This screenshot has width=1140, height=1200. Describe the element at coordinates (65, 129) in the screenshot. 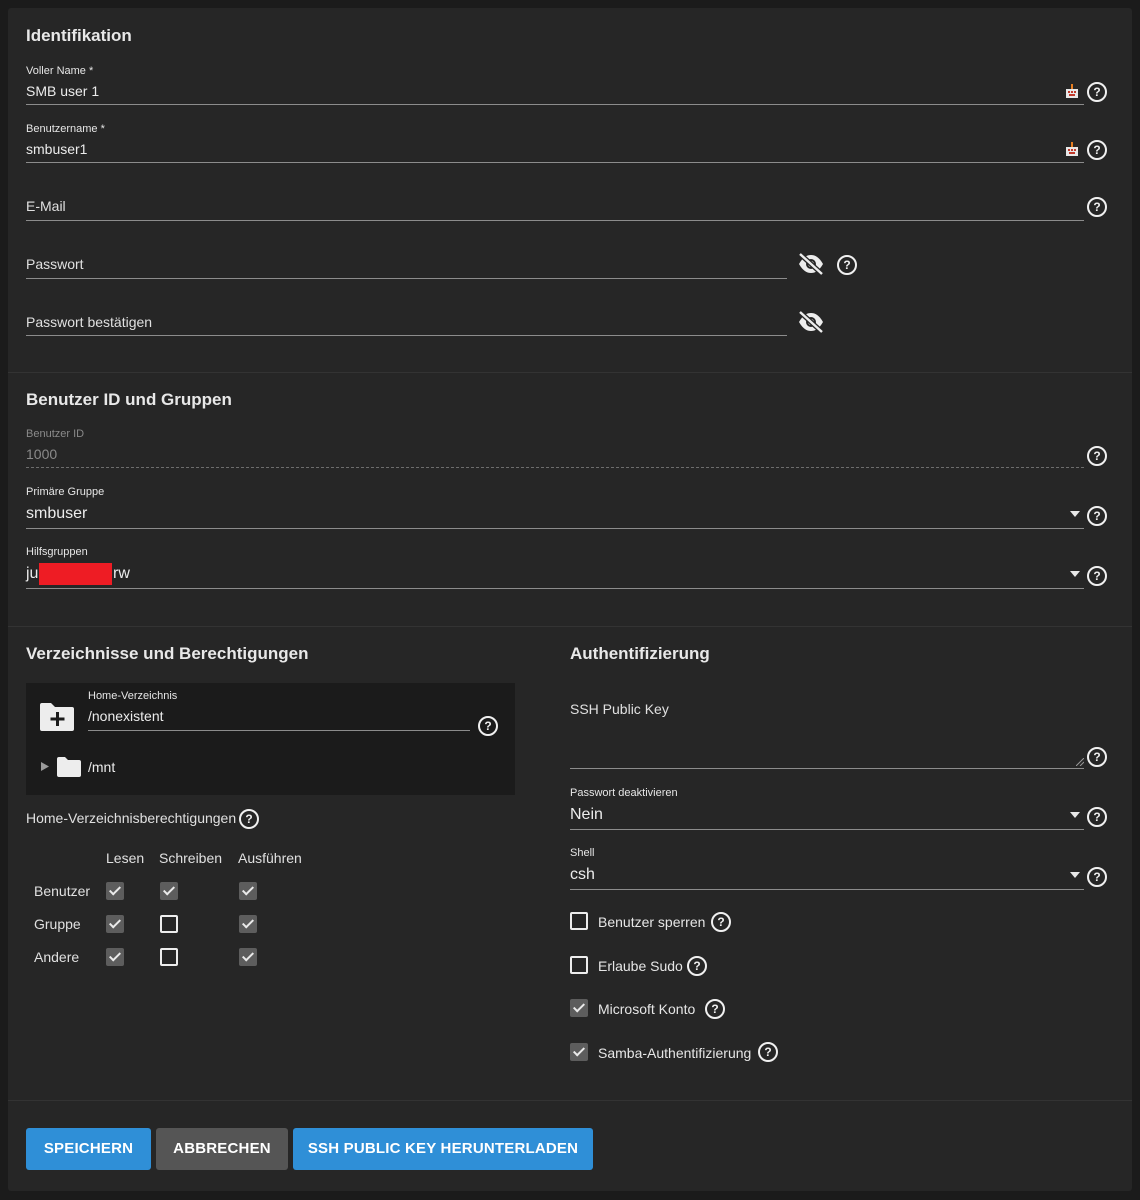

I see `username-label: Benutzername *` at that location.